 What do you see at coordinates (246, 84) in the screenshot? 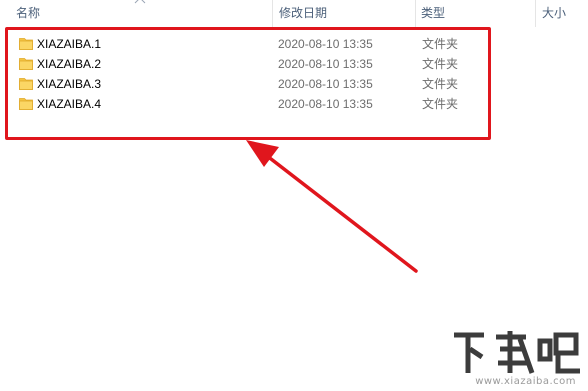
I see `file-row: XIAZAIBA.3 2020-08-10 13:35 文件夹` at bounding box center [246, 84].